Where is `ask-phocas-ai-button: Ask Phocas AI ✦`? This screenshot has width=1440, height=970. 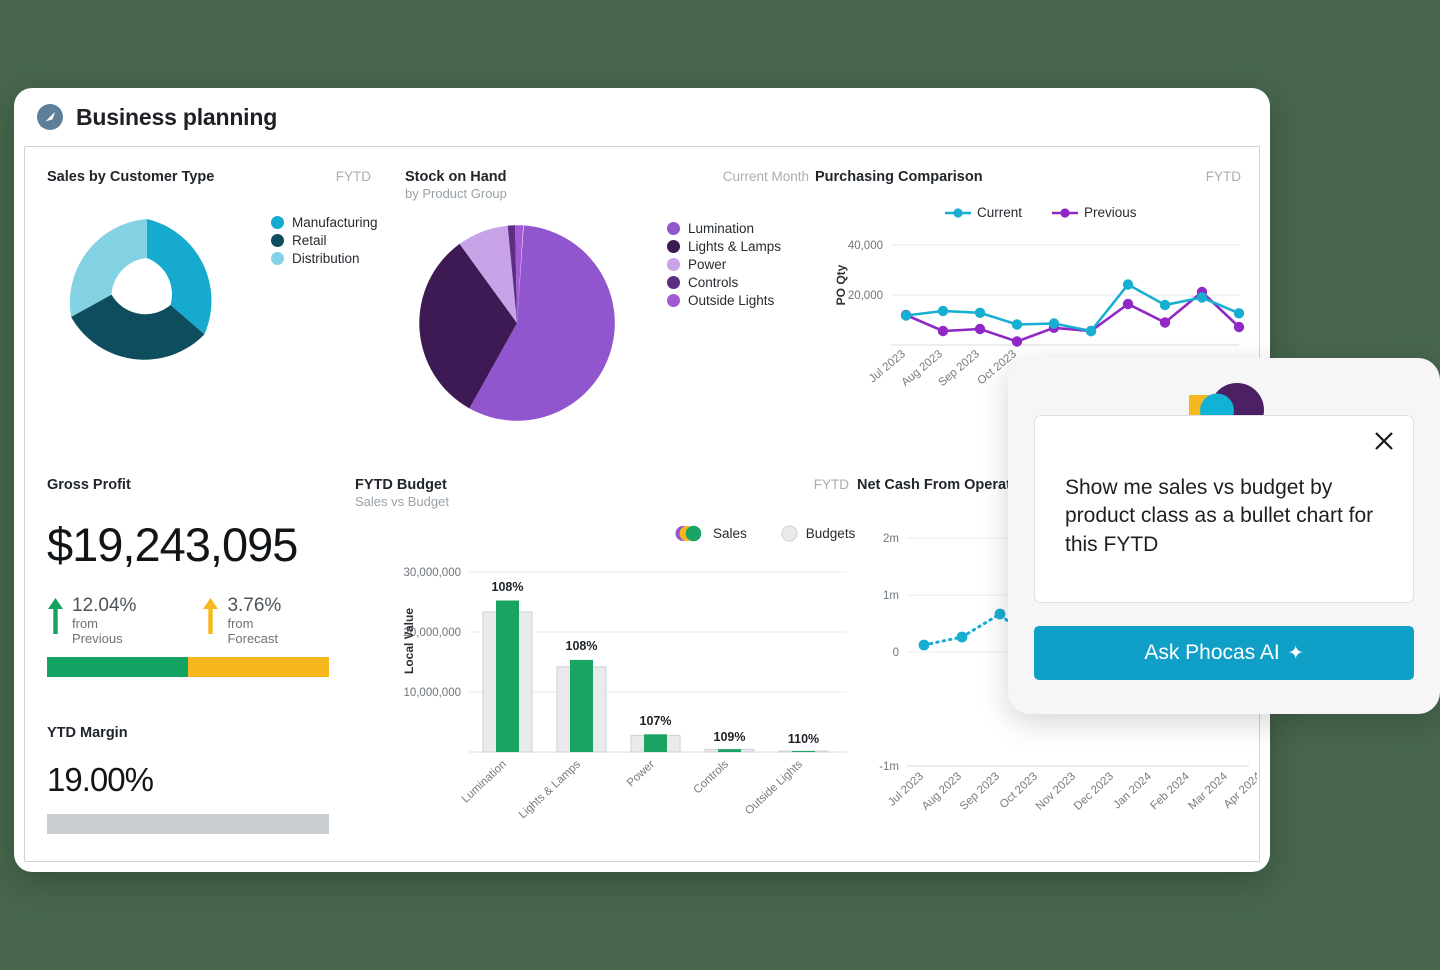
ask-phocas-ai-button: Ask Phocas AI ✦ is located at coordinates (1224, 653).